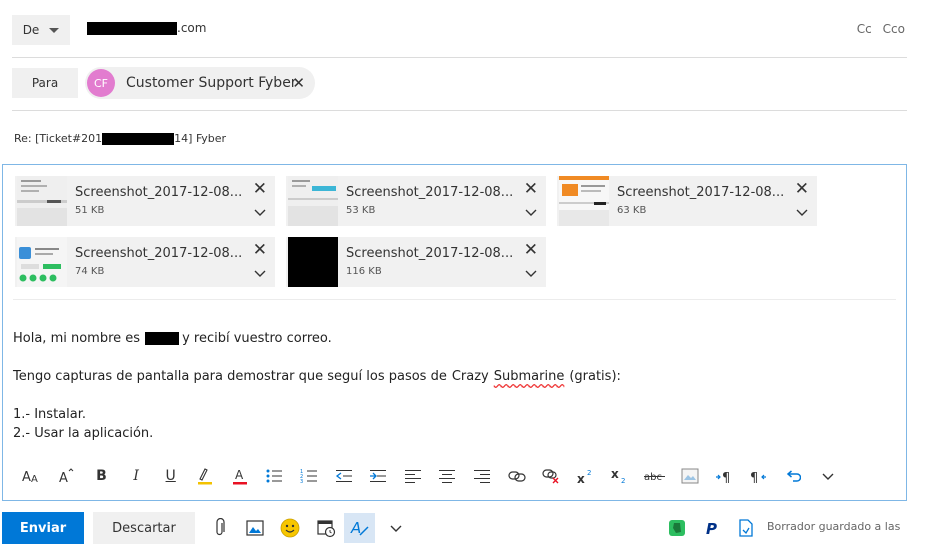  What do you see at coordinates (470, 376) in the screenshot?
I see `message-text: Crazy` at bounding box center [470, 376].